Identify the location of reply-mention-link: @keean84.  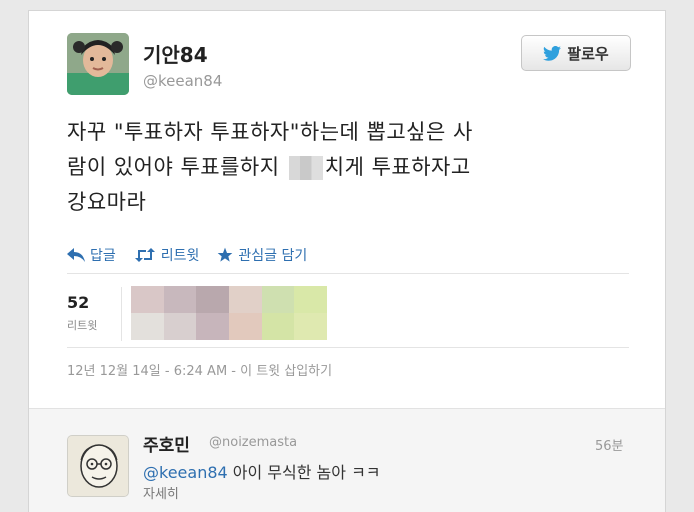
(185, 472).